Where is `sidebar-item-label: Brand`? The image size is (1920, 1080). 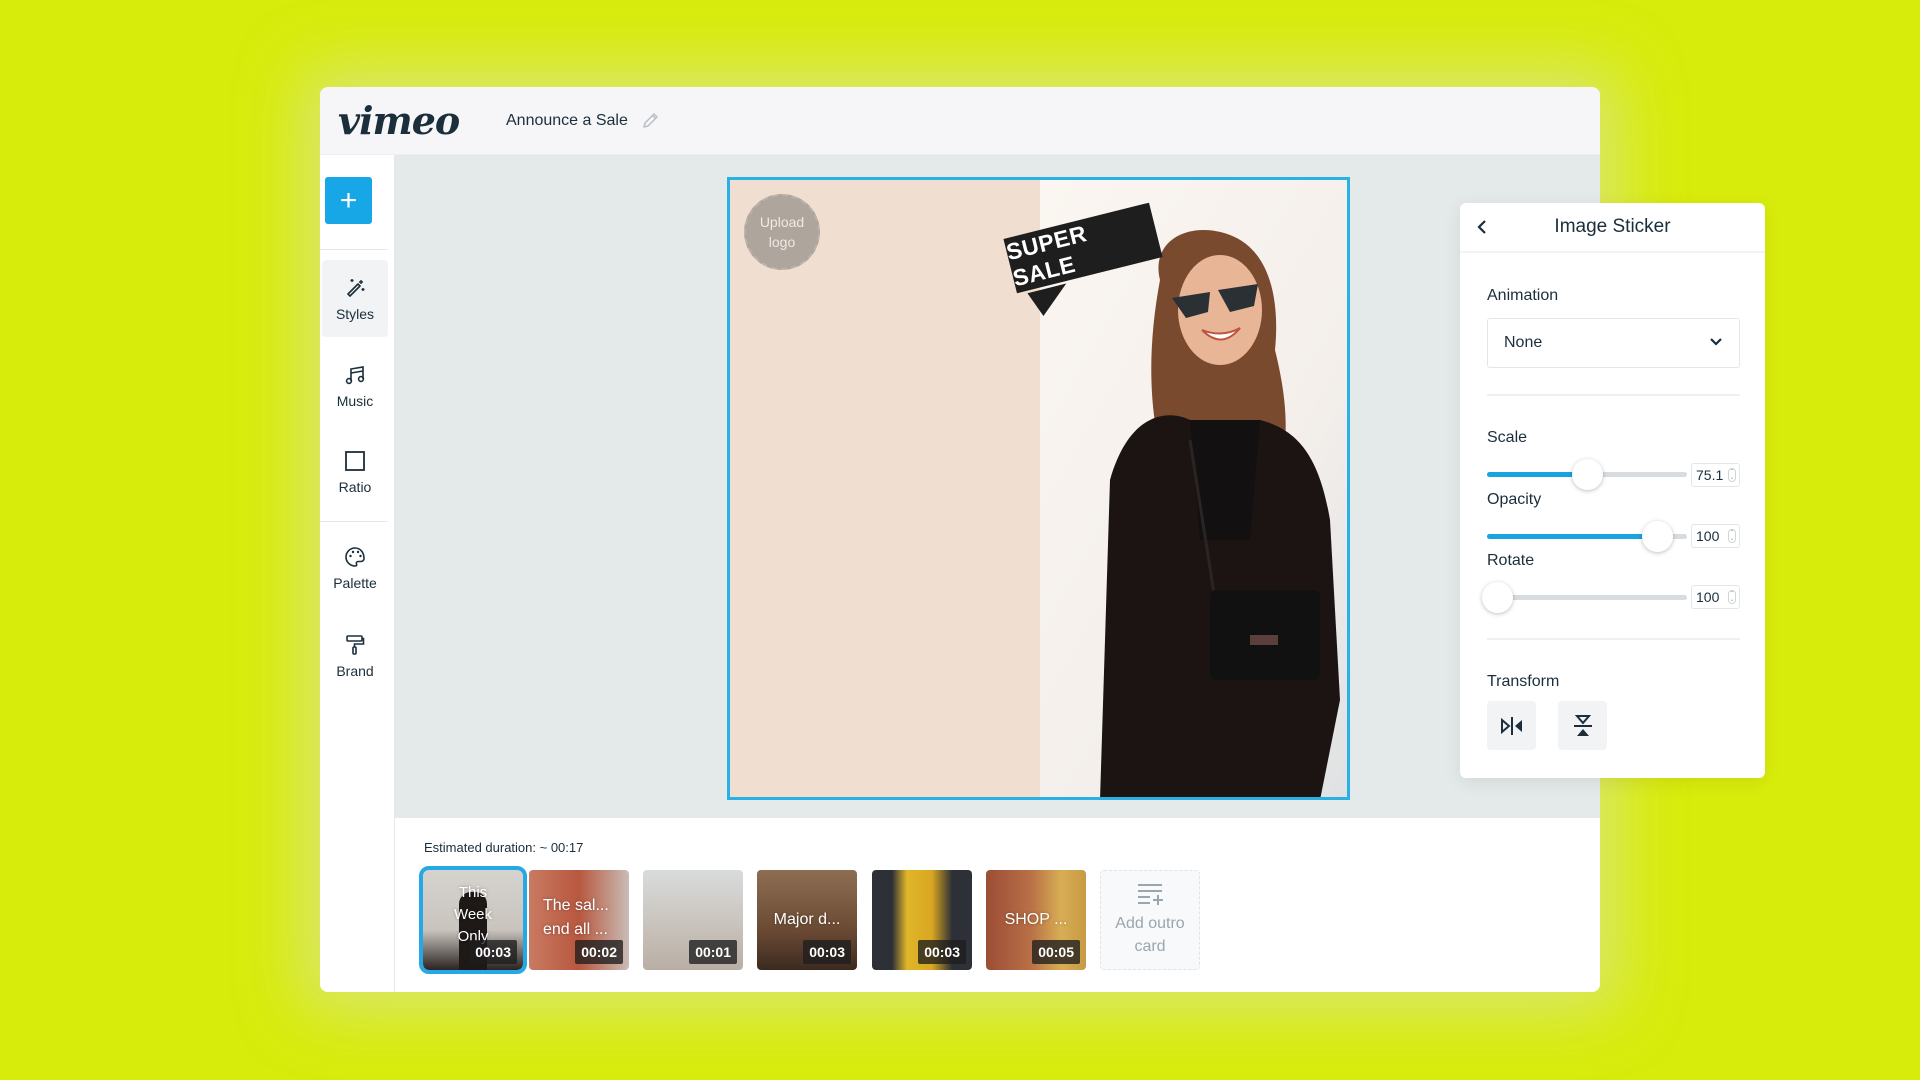 sidebar-item-label: Brand is located at coordinates (355, 670).